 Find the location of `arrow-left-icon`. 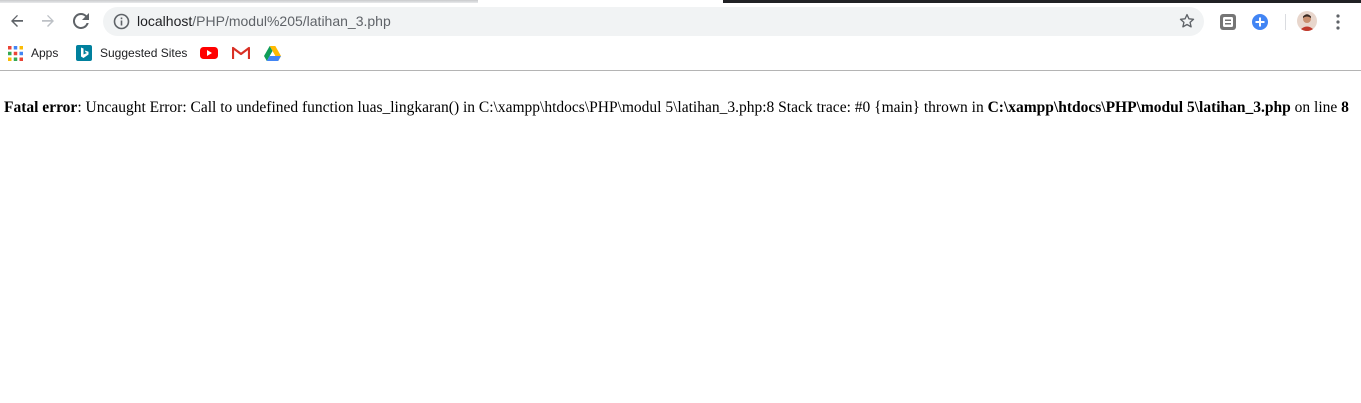

arrow-left-icon is located at coordinates (17, 21).